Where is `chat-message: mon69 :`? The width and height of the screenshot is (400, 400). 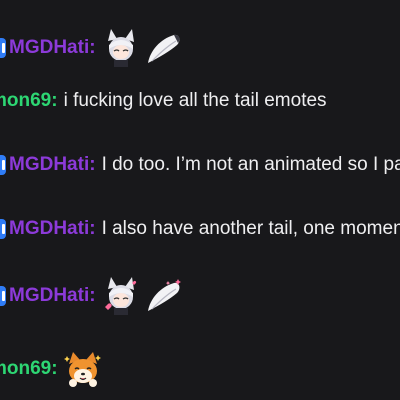 chat-message: mon69 : is located at coordinates (53, 369).